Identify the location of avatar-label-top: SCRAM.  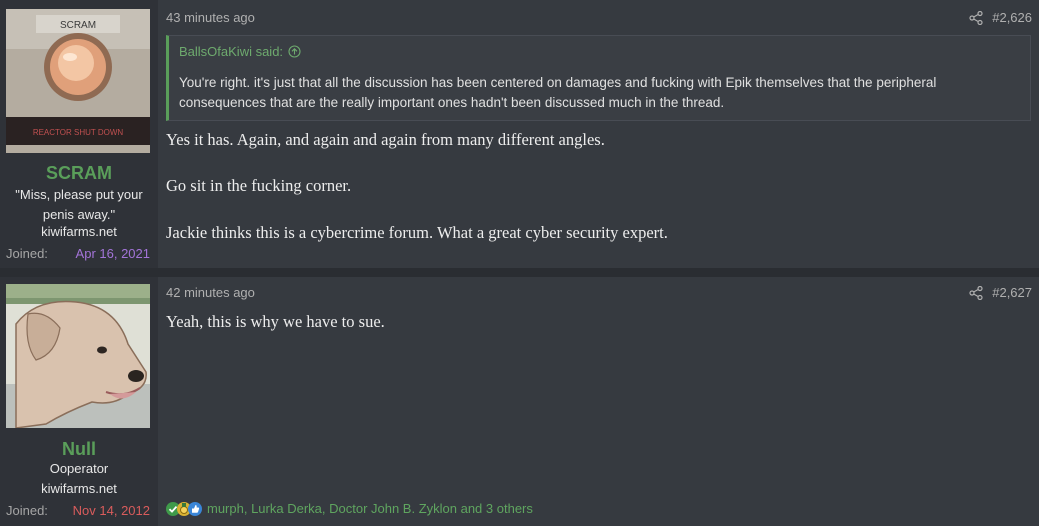
(78, 25).